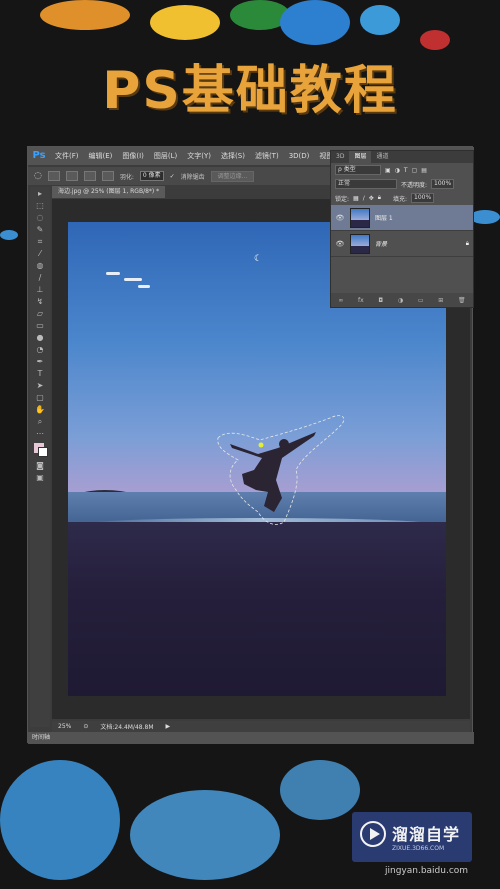 This screenshot has width=500, height=889. I want to click on layer-name: 图层 1, so click(384, 218).